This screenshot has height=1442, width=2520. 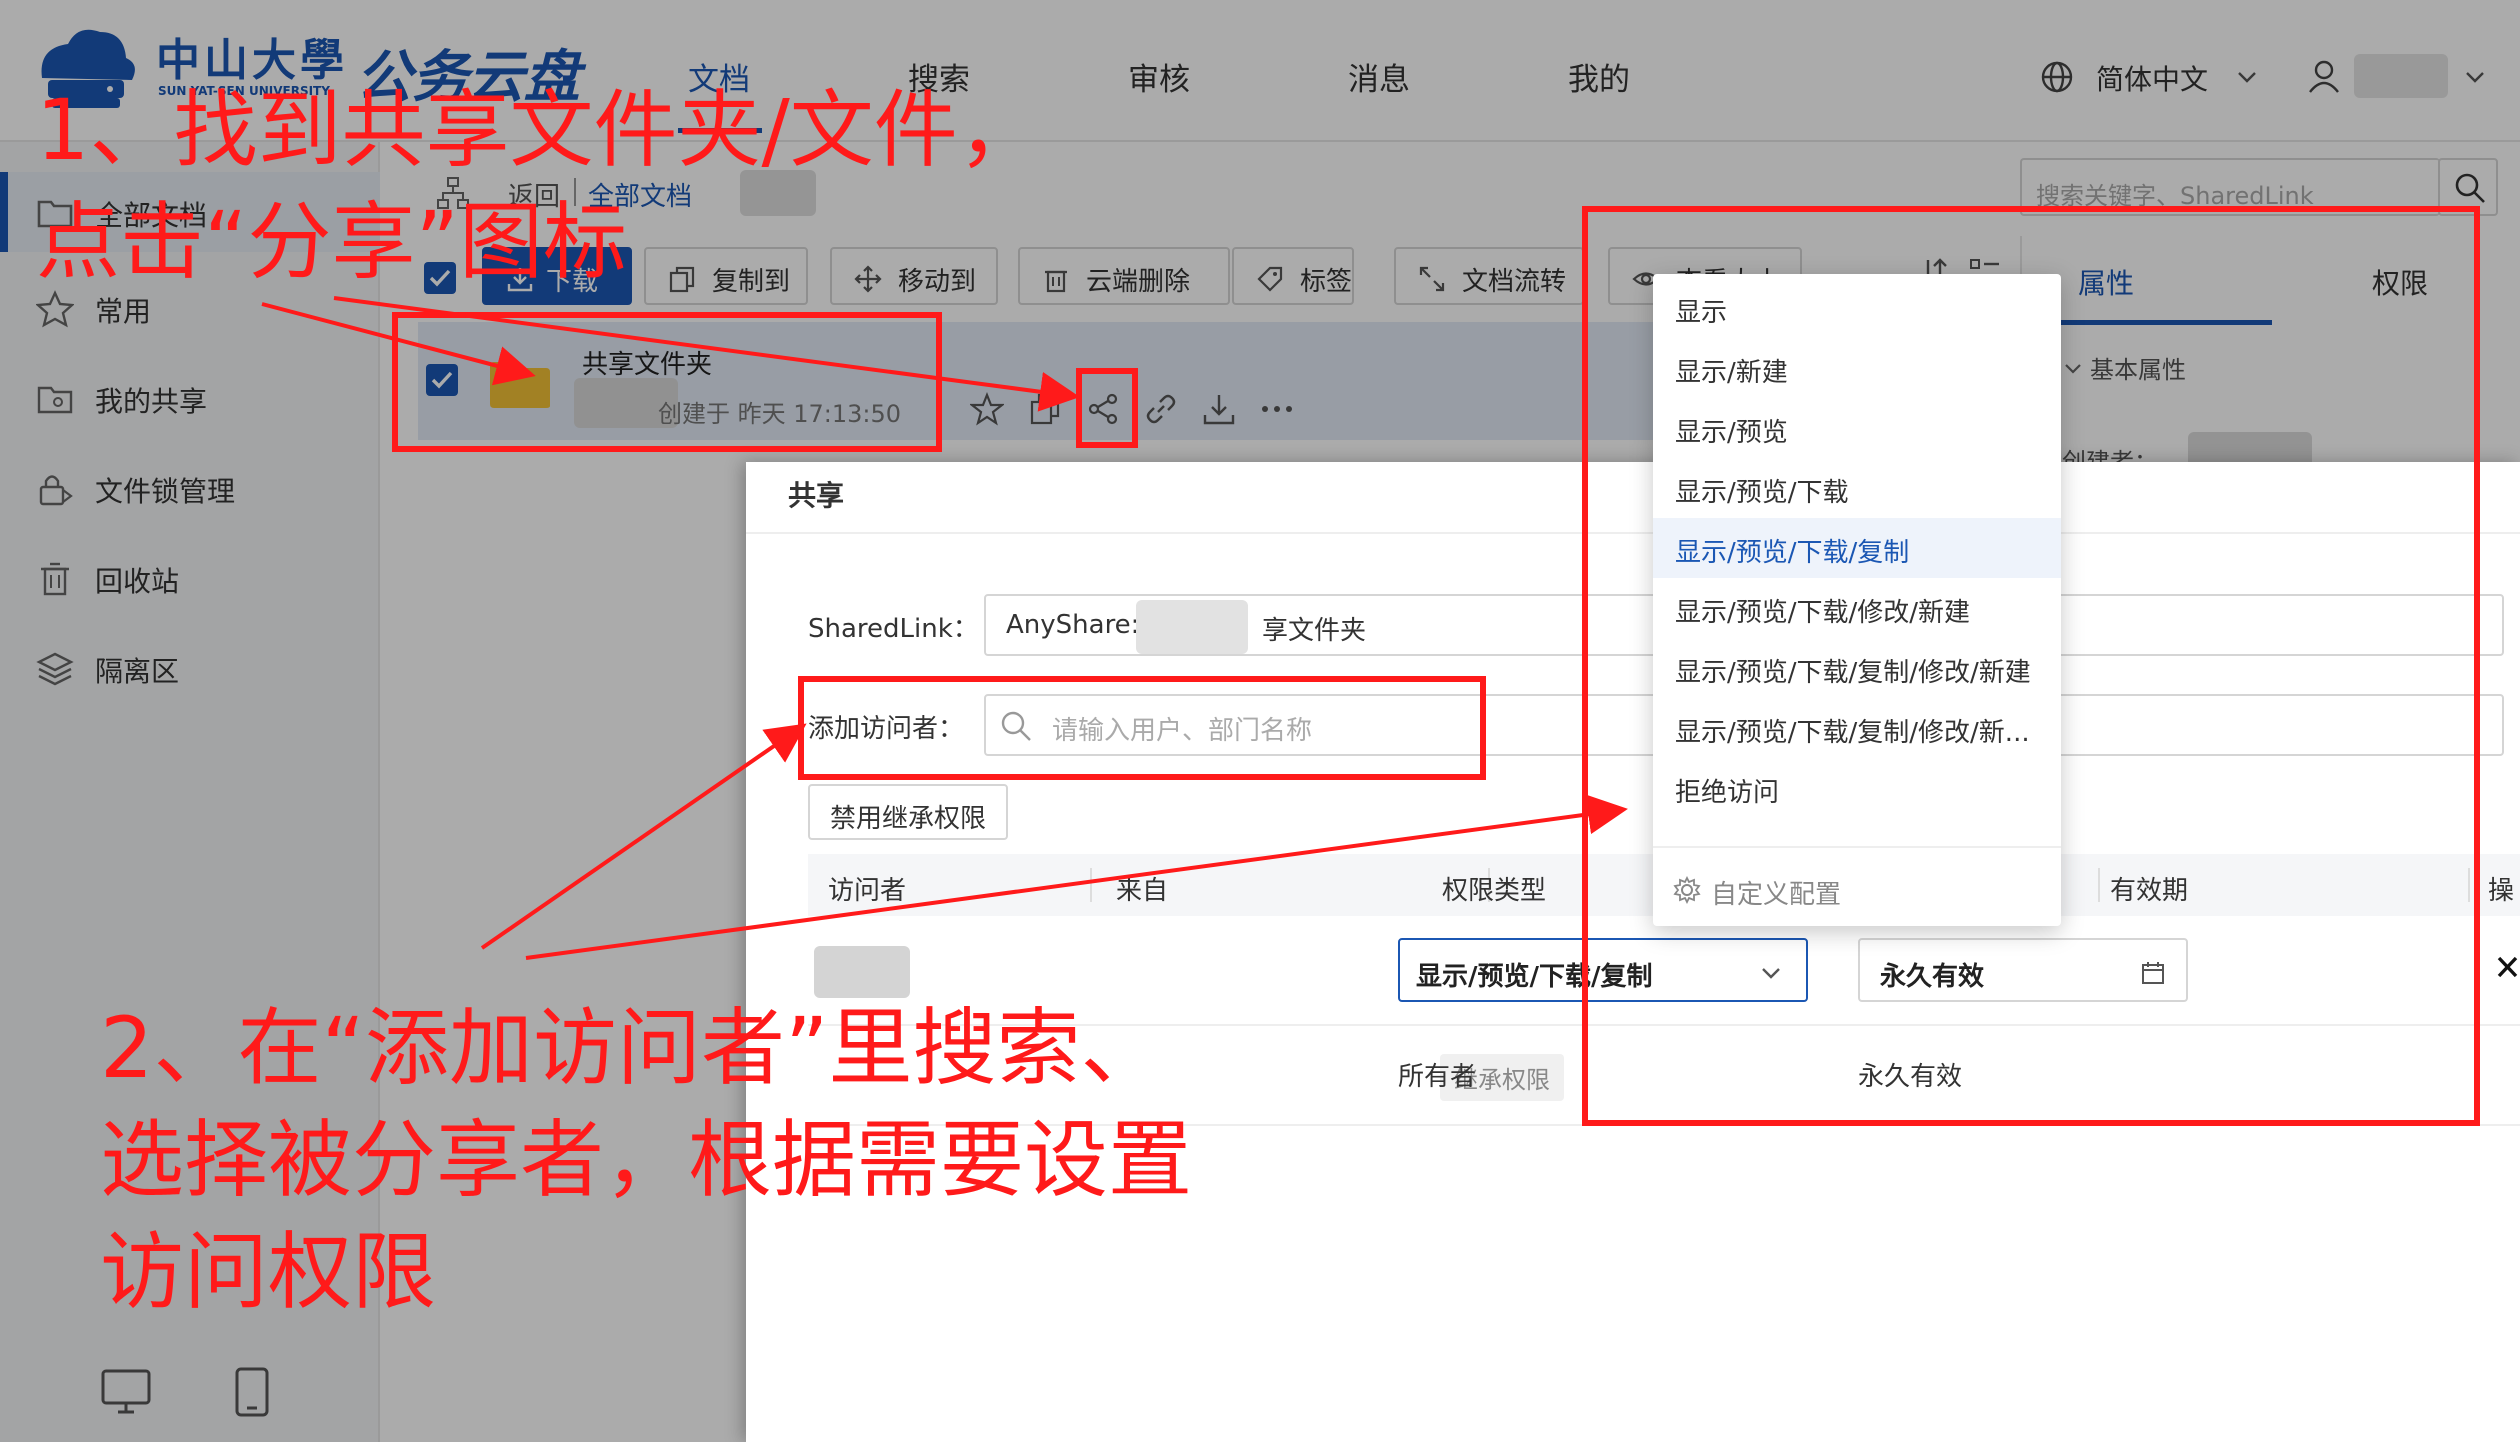 What do you see at coordinates (632, 1048) in the screenshot?
I see `annotation-step2-line1: 2、在“添加访问者”里搜索、` at bounding box center [632, 1048].